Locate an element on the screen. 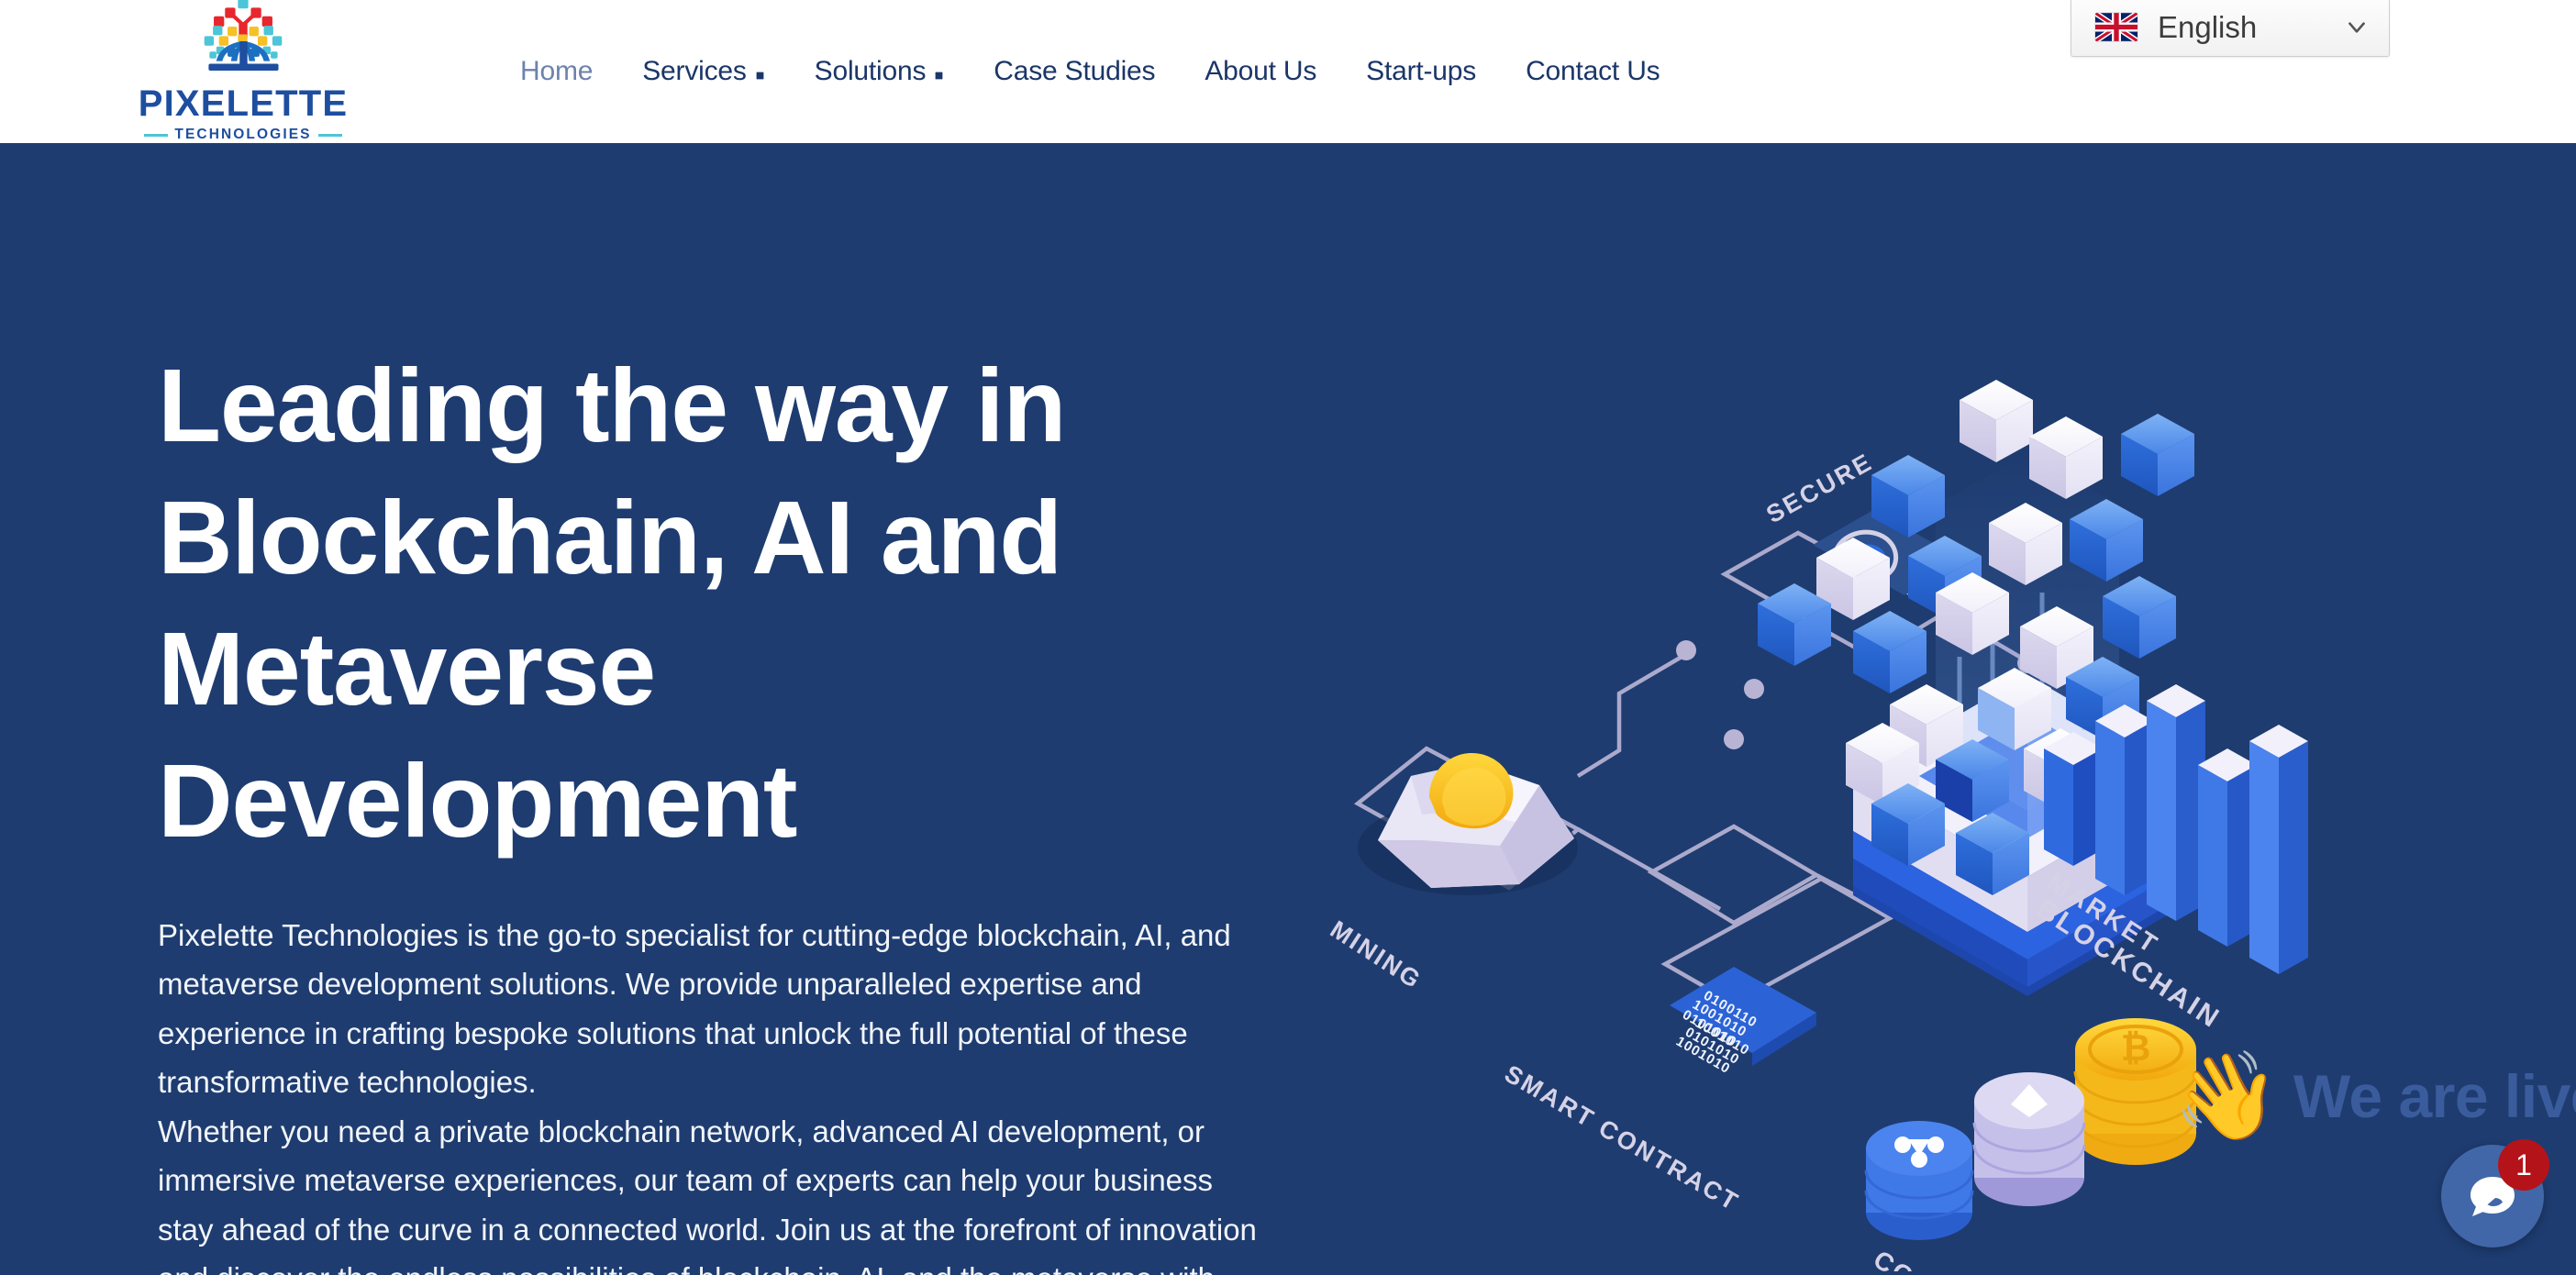  coin-node: ₿ is located at coordinates (2031, 1144).